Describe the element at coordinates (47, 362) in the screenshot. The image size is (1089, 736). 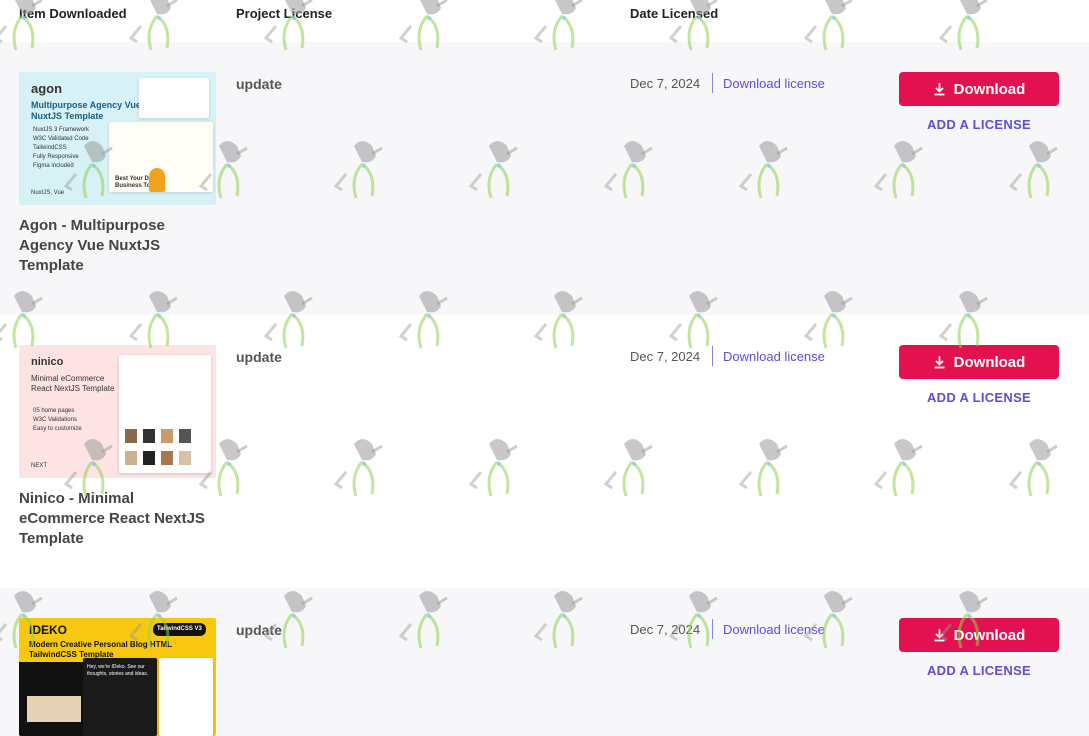
I see `thumb-brand: ninico` at that location.